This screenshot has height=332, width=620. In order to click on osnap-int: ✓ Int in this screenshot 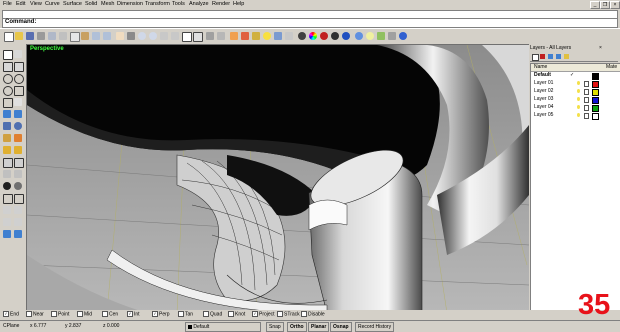, I will do `click(133, 314)`.